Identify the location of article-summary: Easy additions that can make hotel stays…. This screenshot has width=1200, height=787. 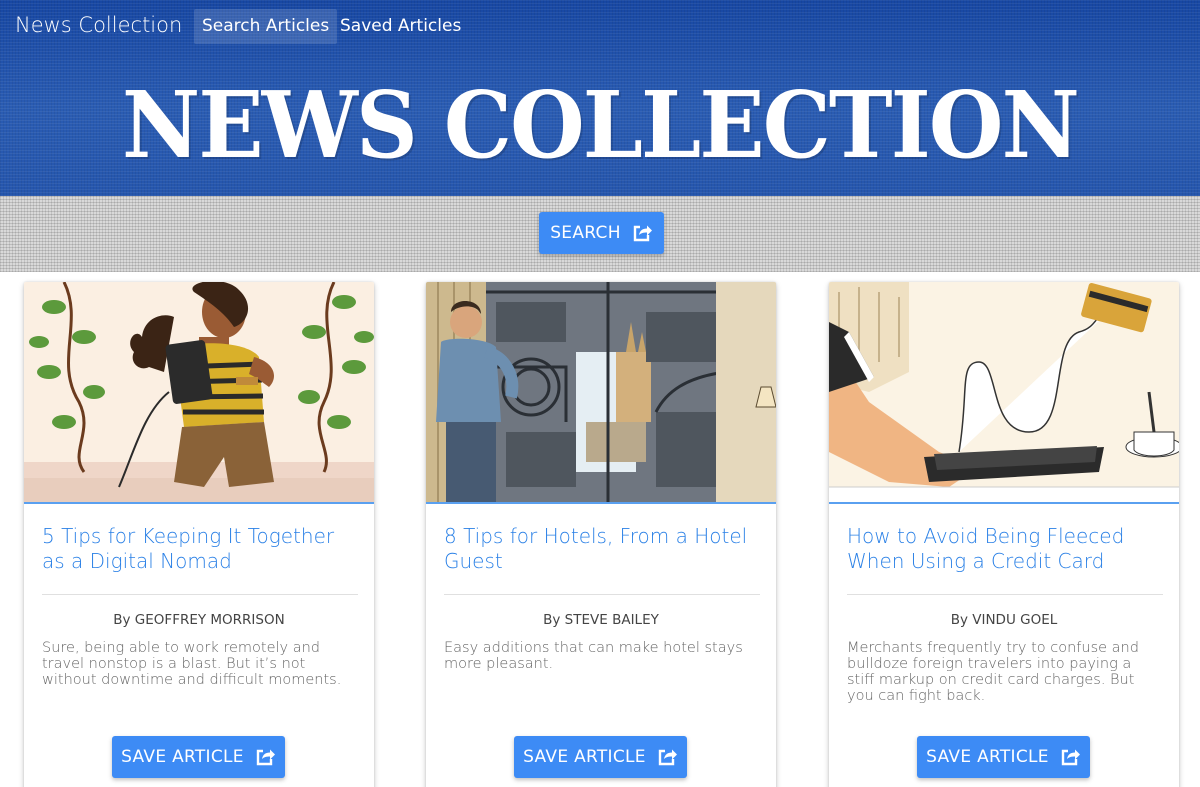
(593, 656).